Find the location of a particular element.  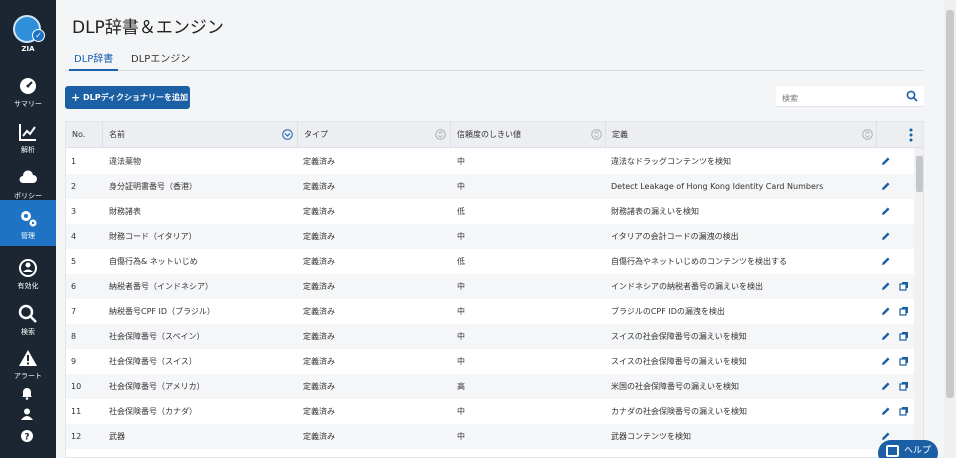

cell-definition: 違法なドラッグコンテンツを検知 is located at coordinates (671, 161).